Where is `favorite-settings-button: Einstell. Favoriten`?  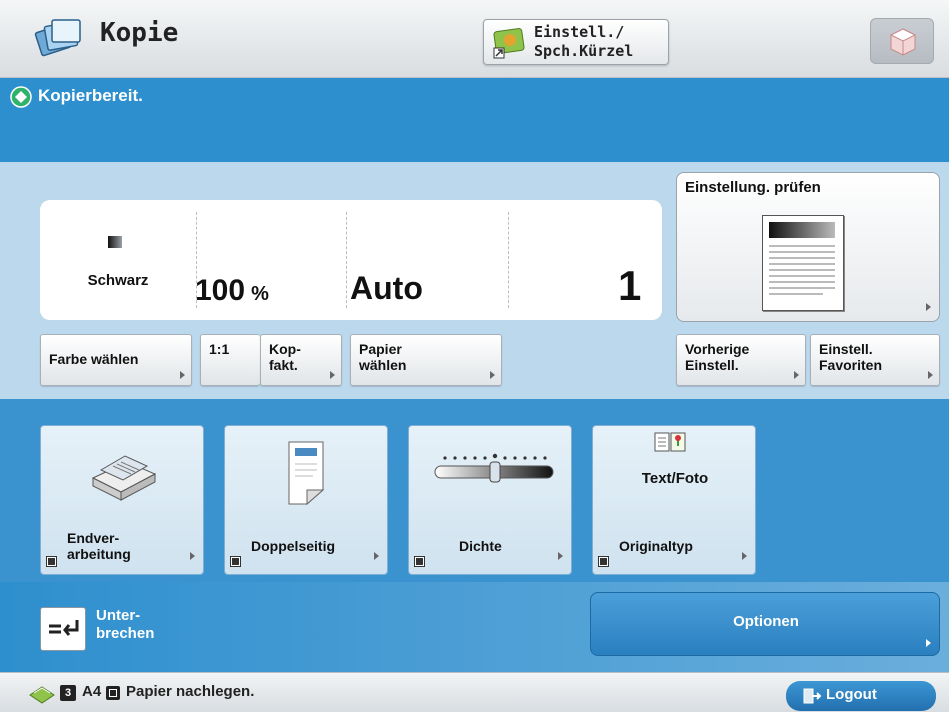
favorite-settings-button: Einstell. Favoriten is located at coordinates (875, 360).